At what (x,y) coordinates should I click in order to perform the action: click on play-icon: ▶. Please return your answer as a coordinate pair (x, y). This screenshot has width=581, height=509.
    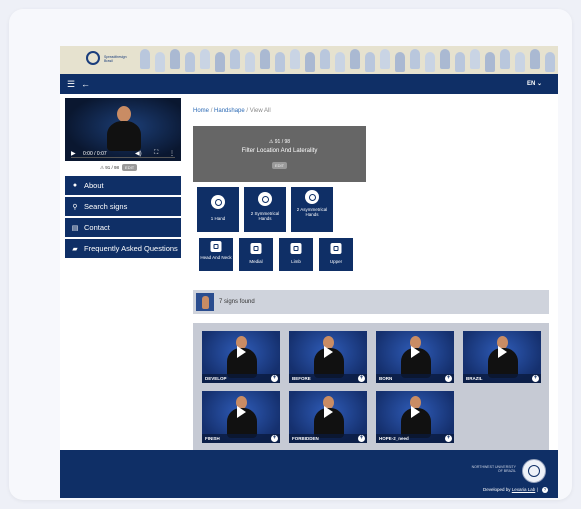
    Looking at the image, I should click on (73, 153).